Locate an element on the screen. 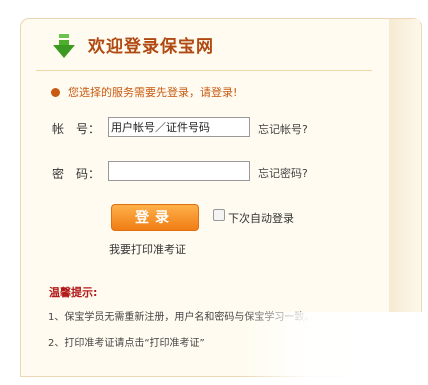 The image size is (428, 385). bullet-dot-icon is located at coordinates (55, 92).